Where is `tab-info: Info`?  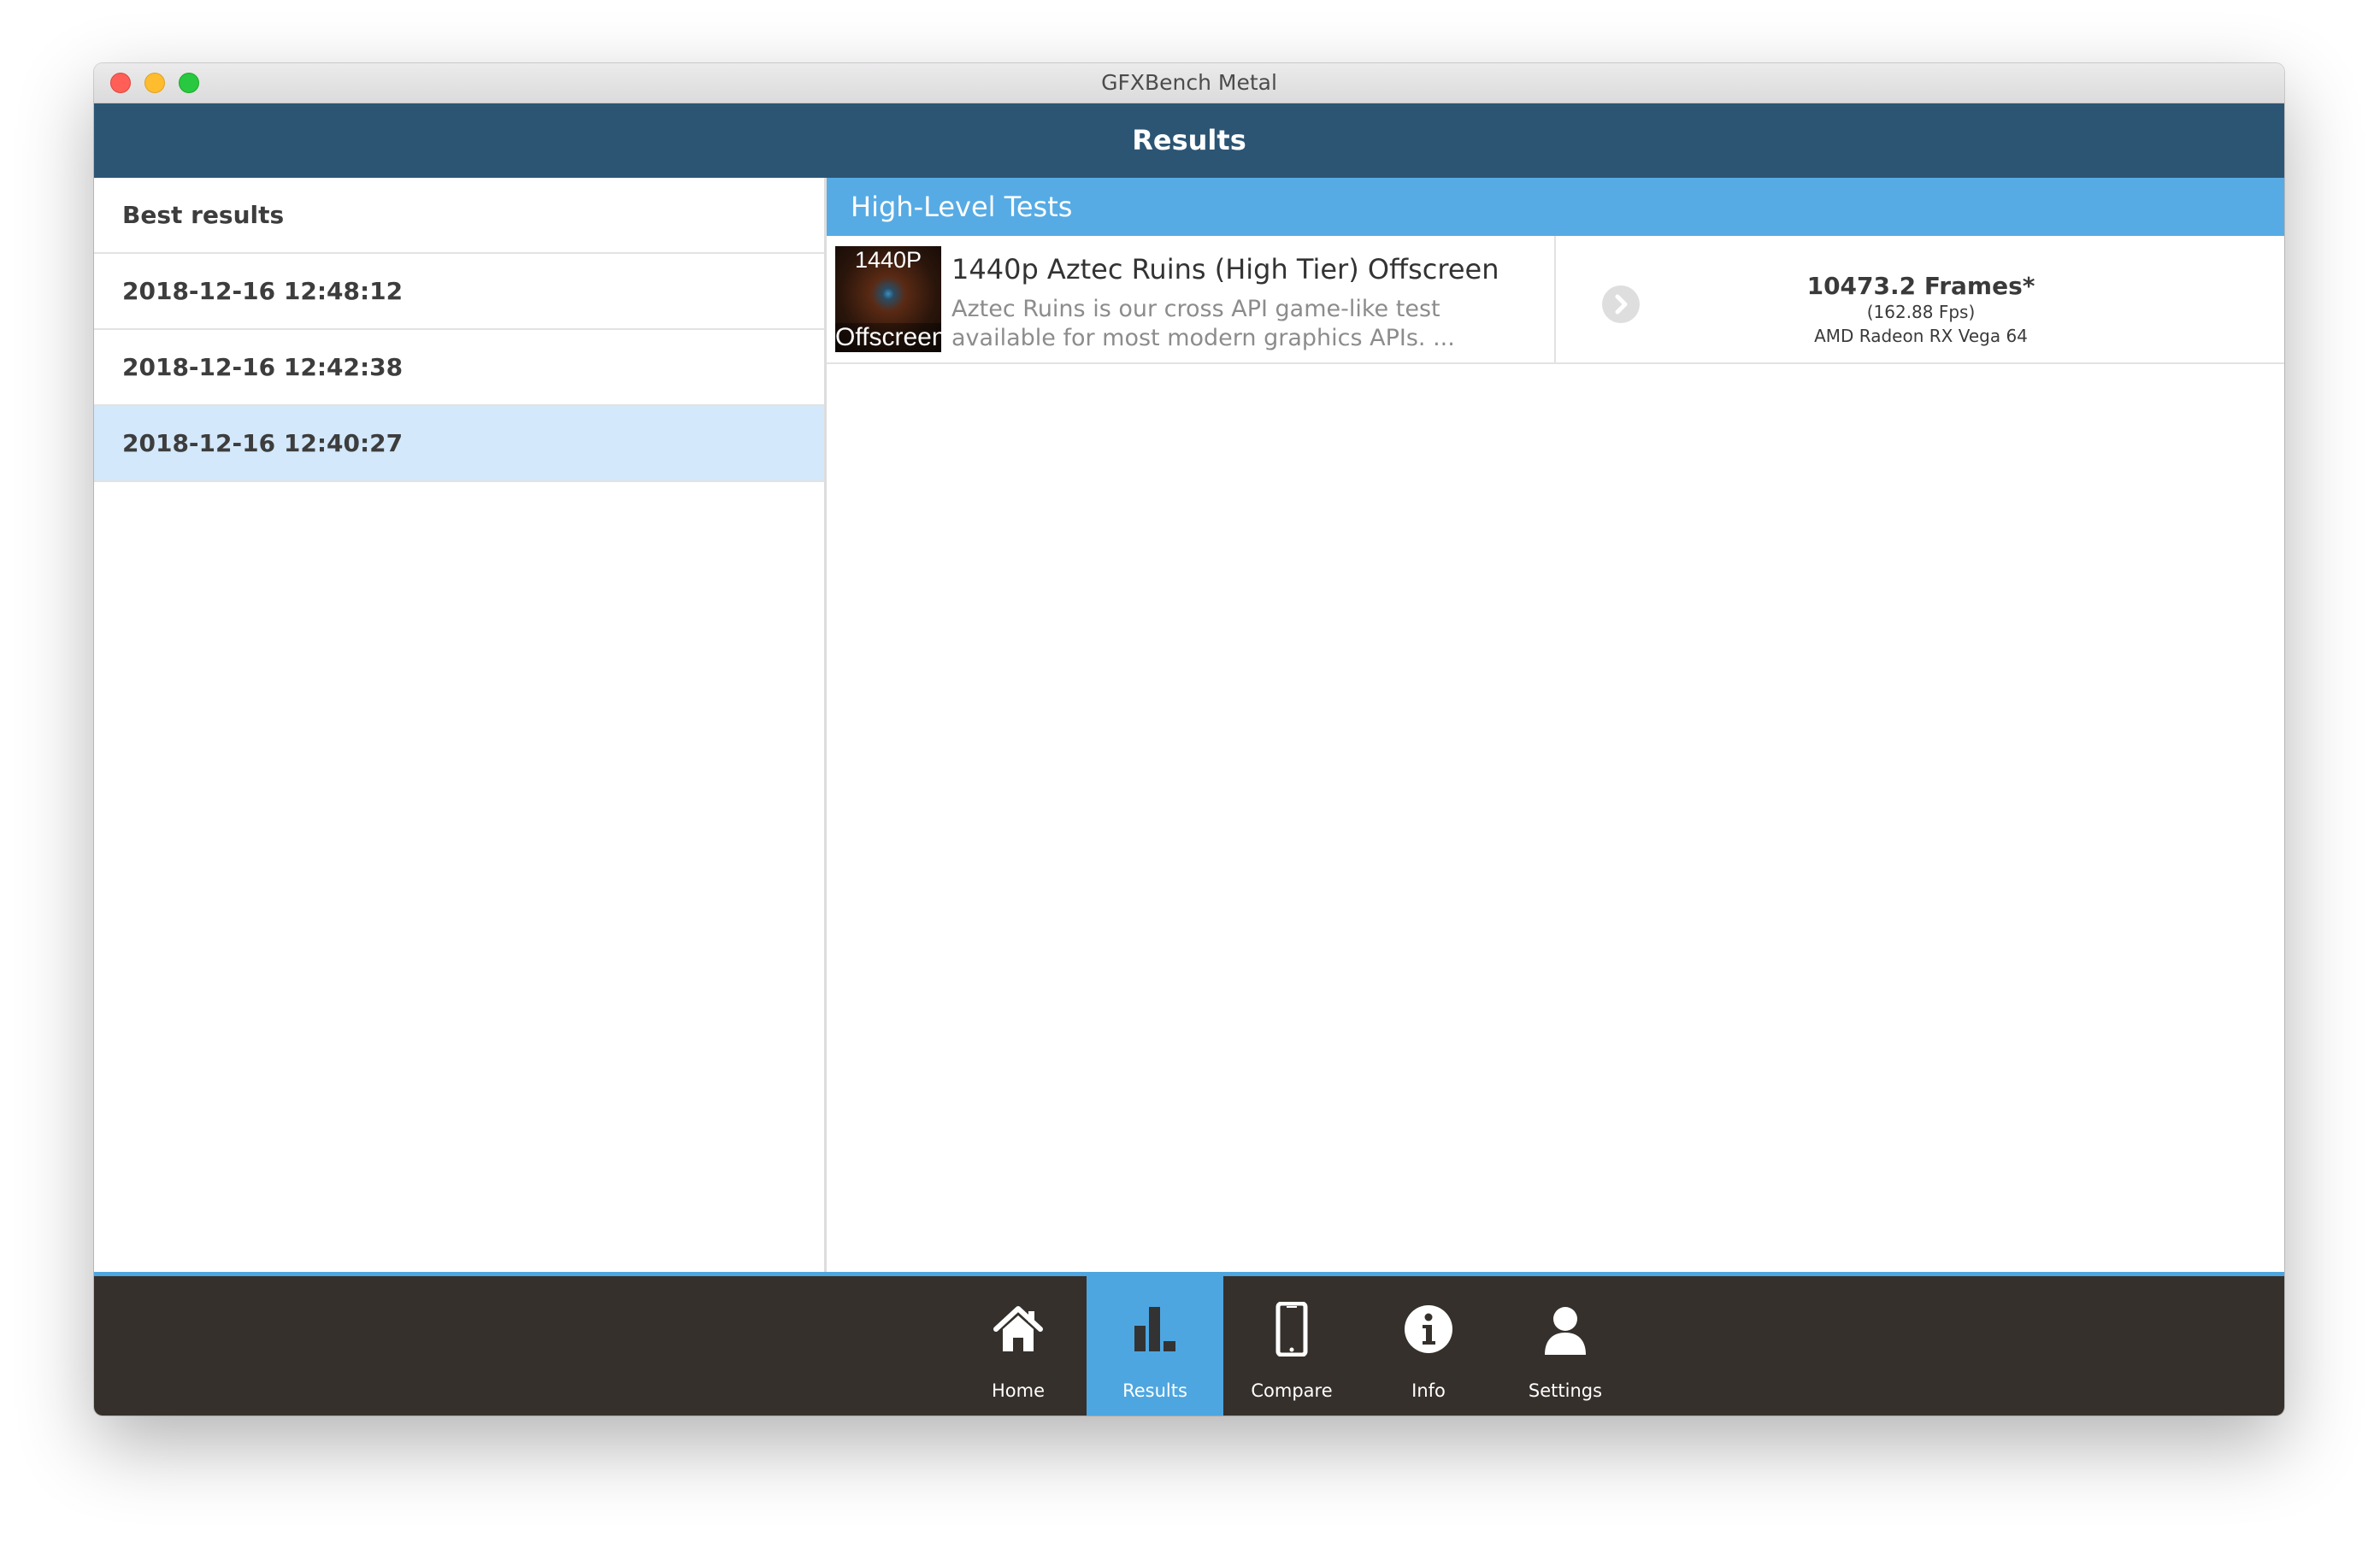 tab-info: Info is located at coordinates (1429, 1345).